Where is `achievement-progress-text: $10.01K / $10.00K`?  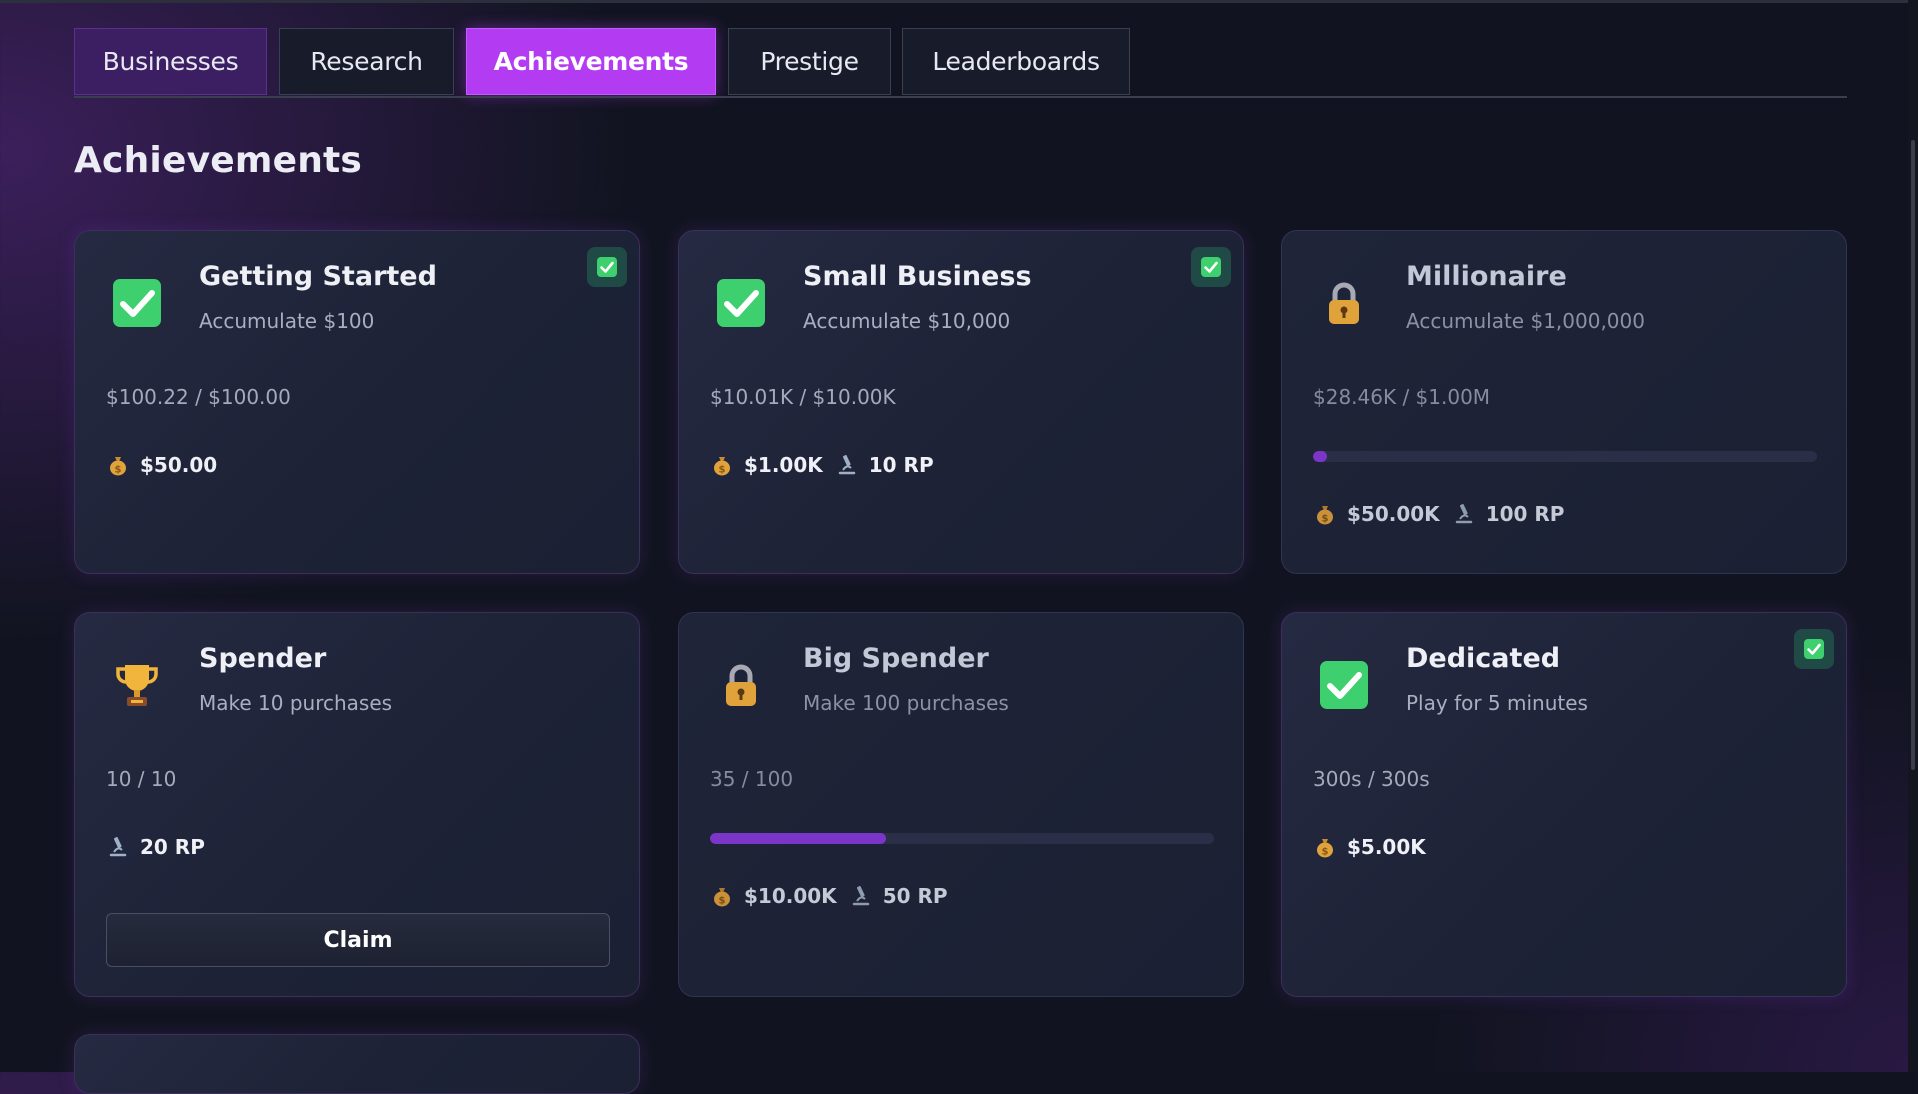 achievement-progress-text: $10.01K / $10.00K is located at coordinates (803, 397).